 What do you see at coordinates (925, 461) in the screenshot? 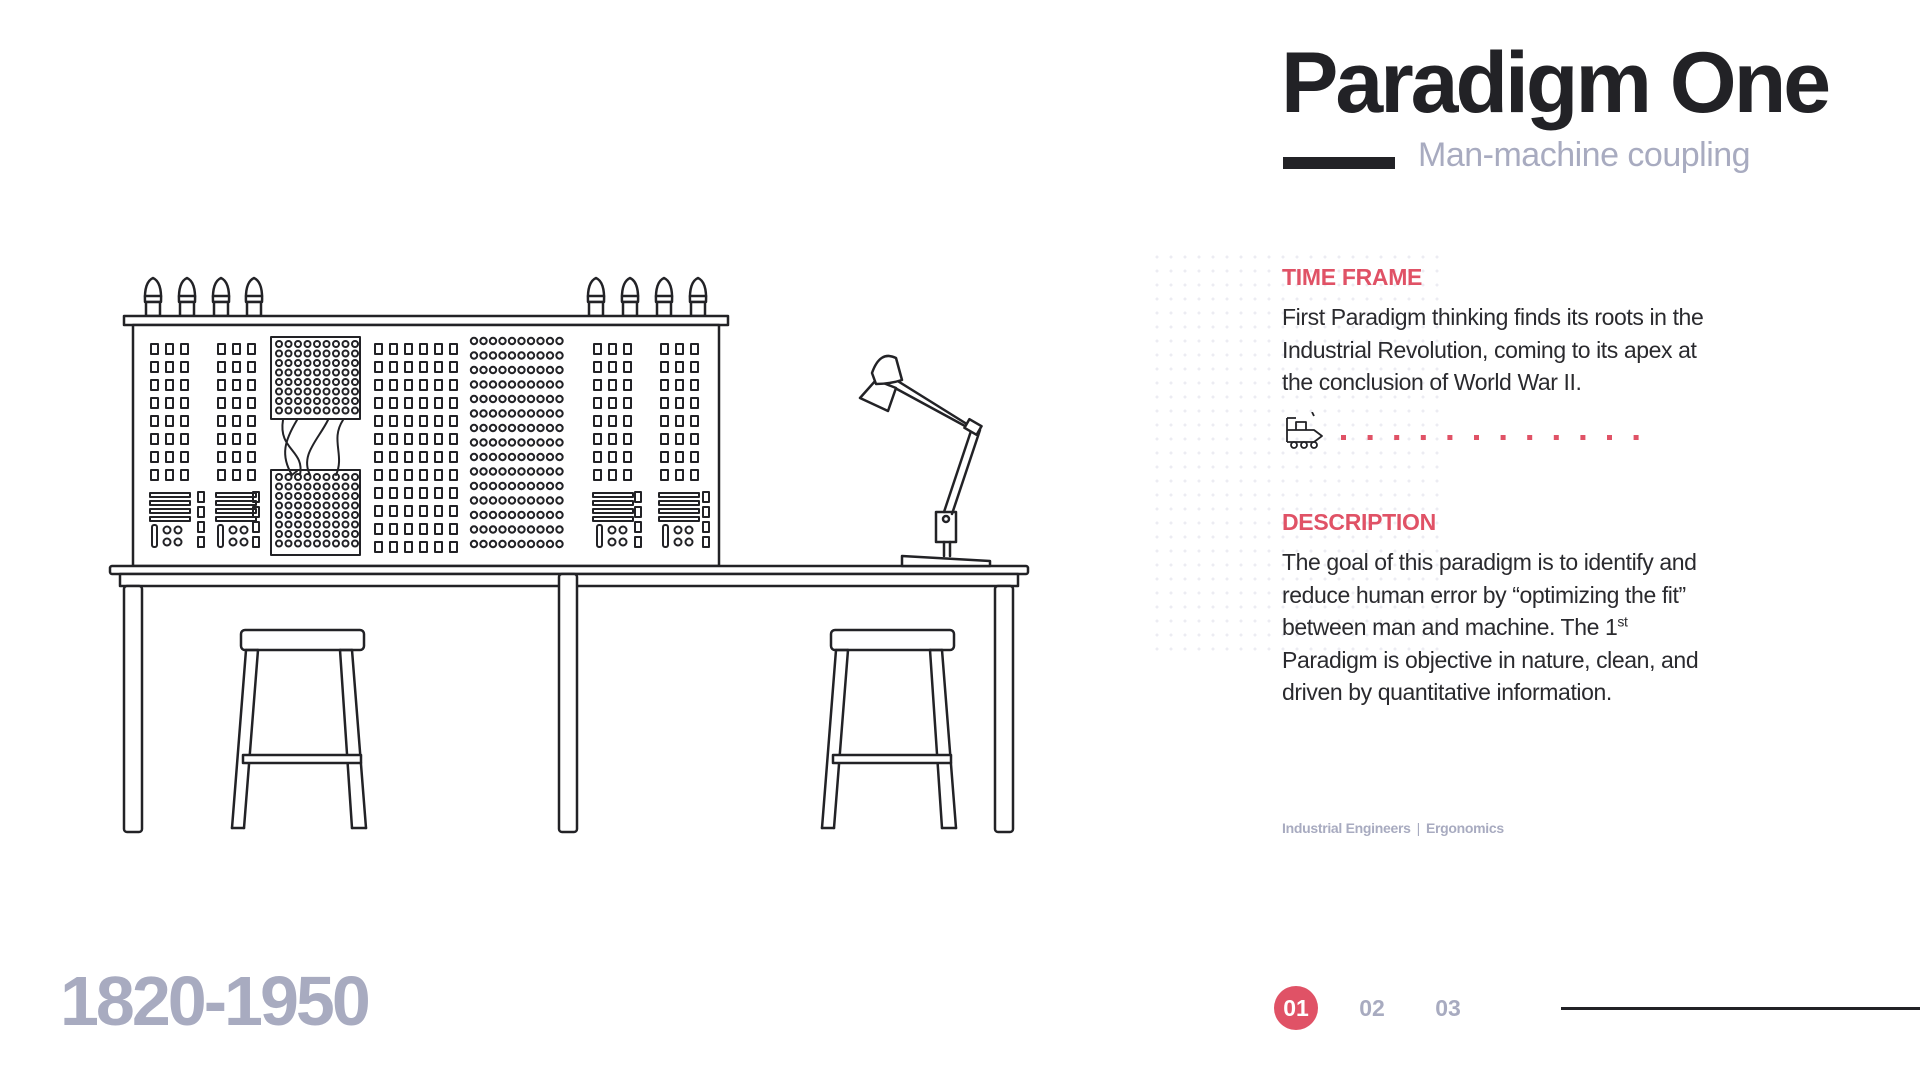
I see `desk-lamp` at bounding box center [925, 461].